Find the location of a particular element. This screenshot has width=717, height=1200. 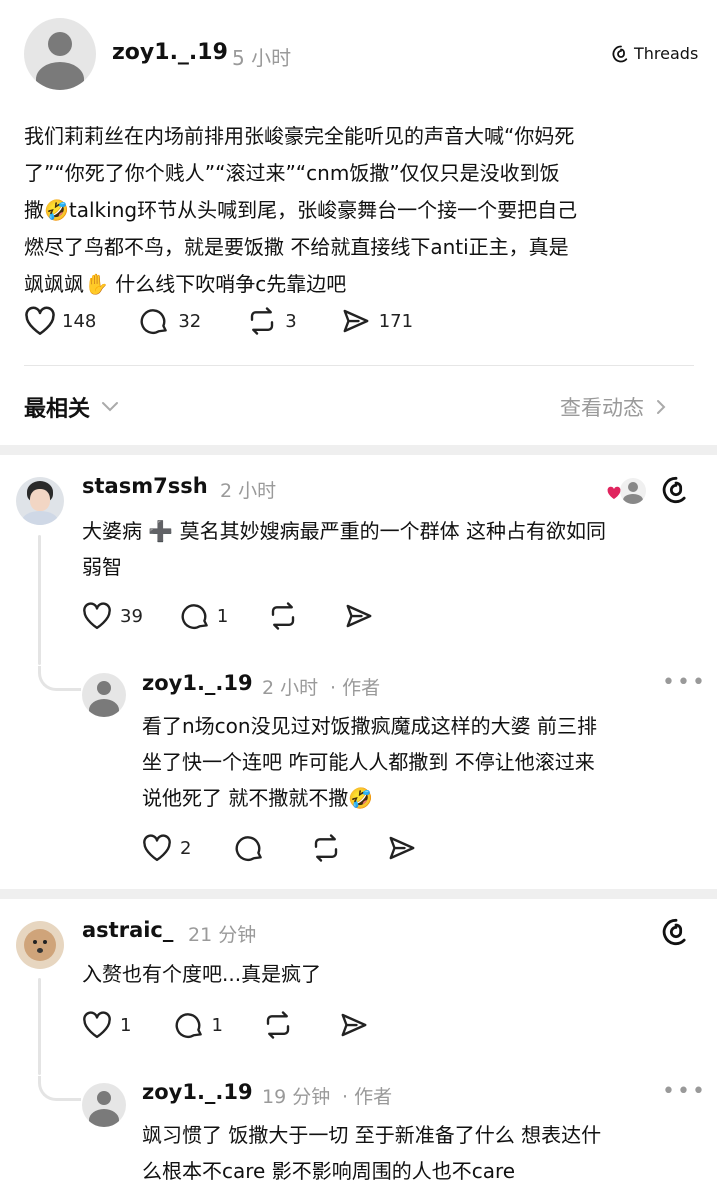

sub-reply-line-1: 看了n场con没见过对饭撒疯魔成这样的大婆 前三排 is located at coordinates (369, 726).